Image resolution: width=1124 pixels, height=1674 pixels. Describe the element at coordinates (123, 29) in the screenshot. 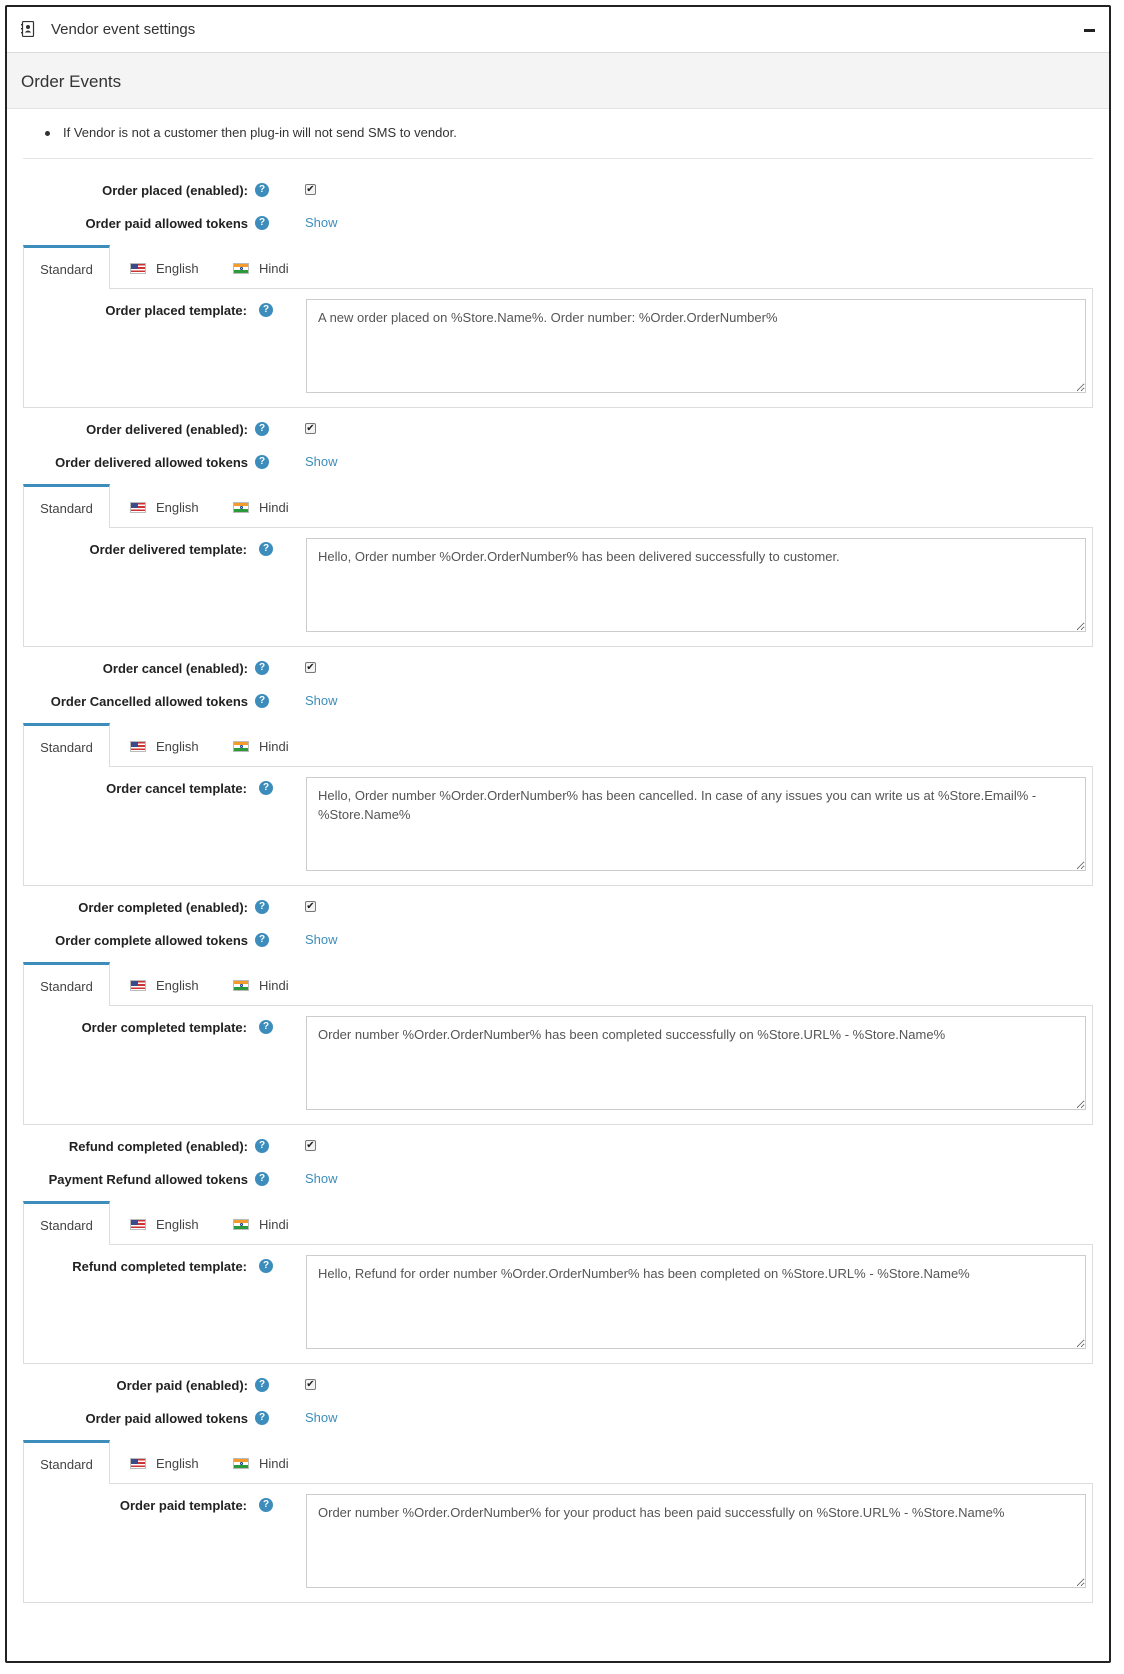

I see `panel-title: Vendor event settings` at that location.